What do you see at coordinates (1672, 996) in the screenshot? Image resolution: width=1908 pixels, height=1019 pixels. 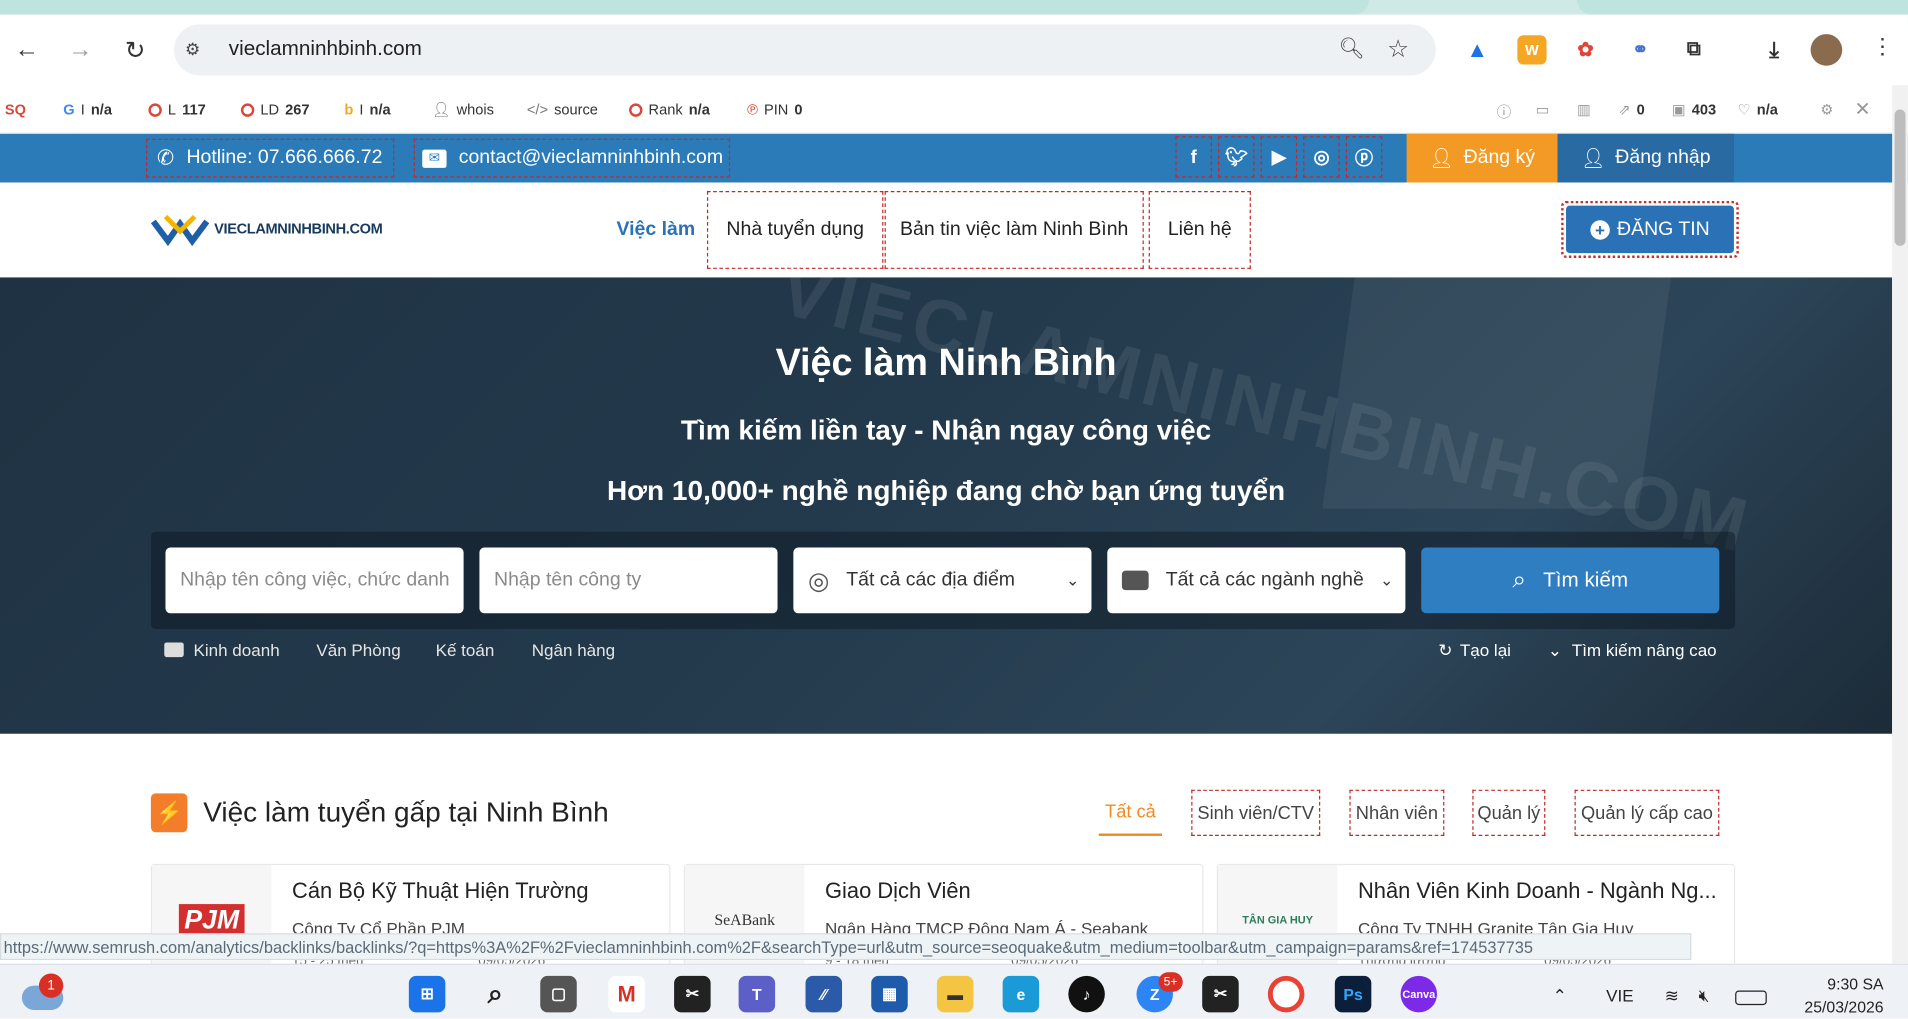 I see `wifi-icon: ≋` at bounding box center [1672, 996].